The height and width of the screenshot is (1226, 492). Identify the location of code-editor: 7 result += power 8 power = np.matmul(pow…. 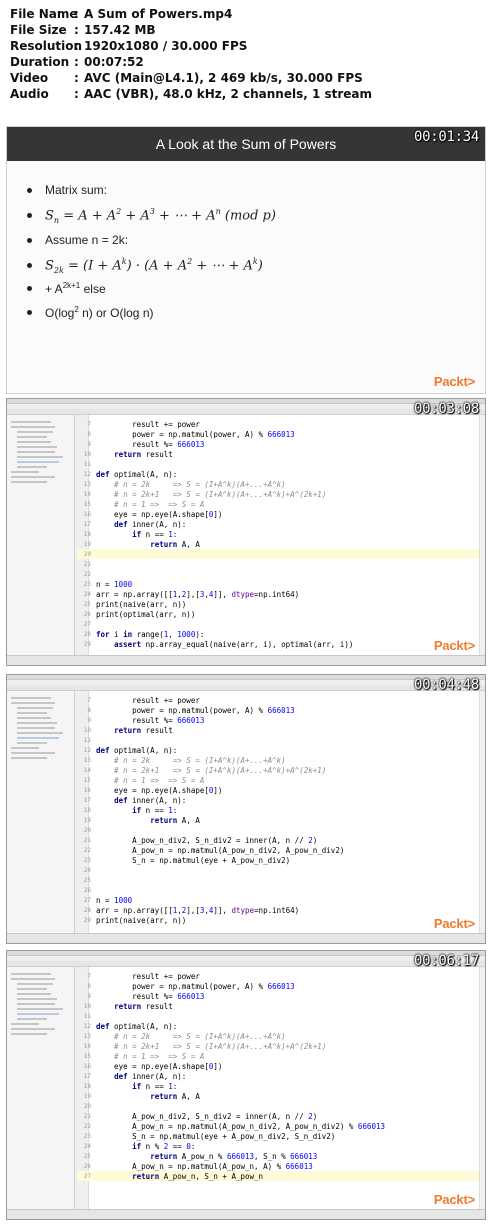
(278, 1076).